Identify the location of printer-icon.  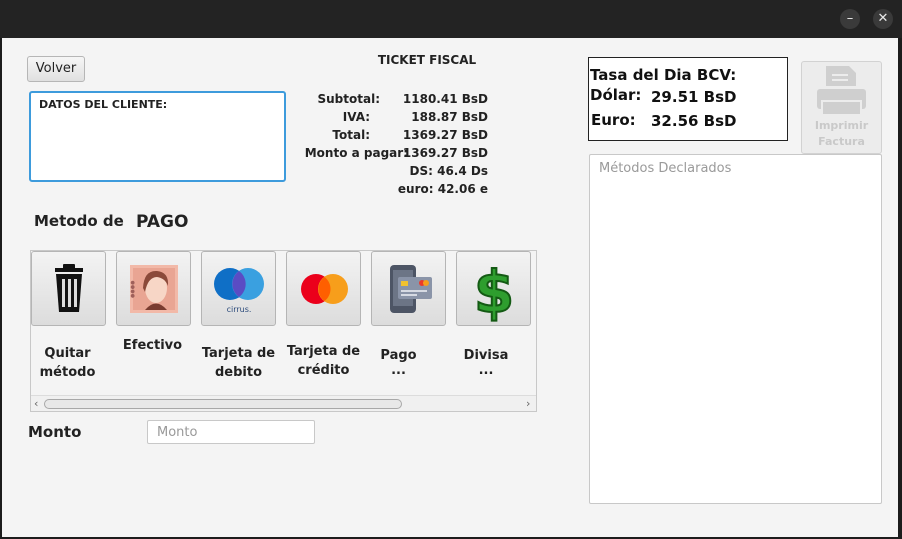
(841, 91).